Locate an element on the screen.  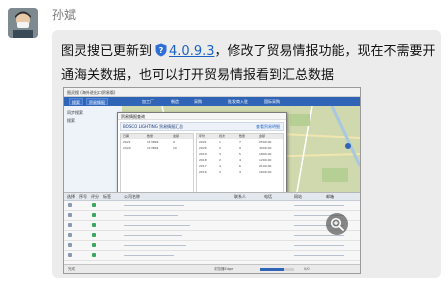
trade-detail-link: 查看贸易明细 is located at coordinates (268, 127).